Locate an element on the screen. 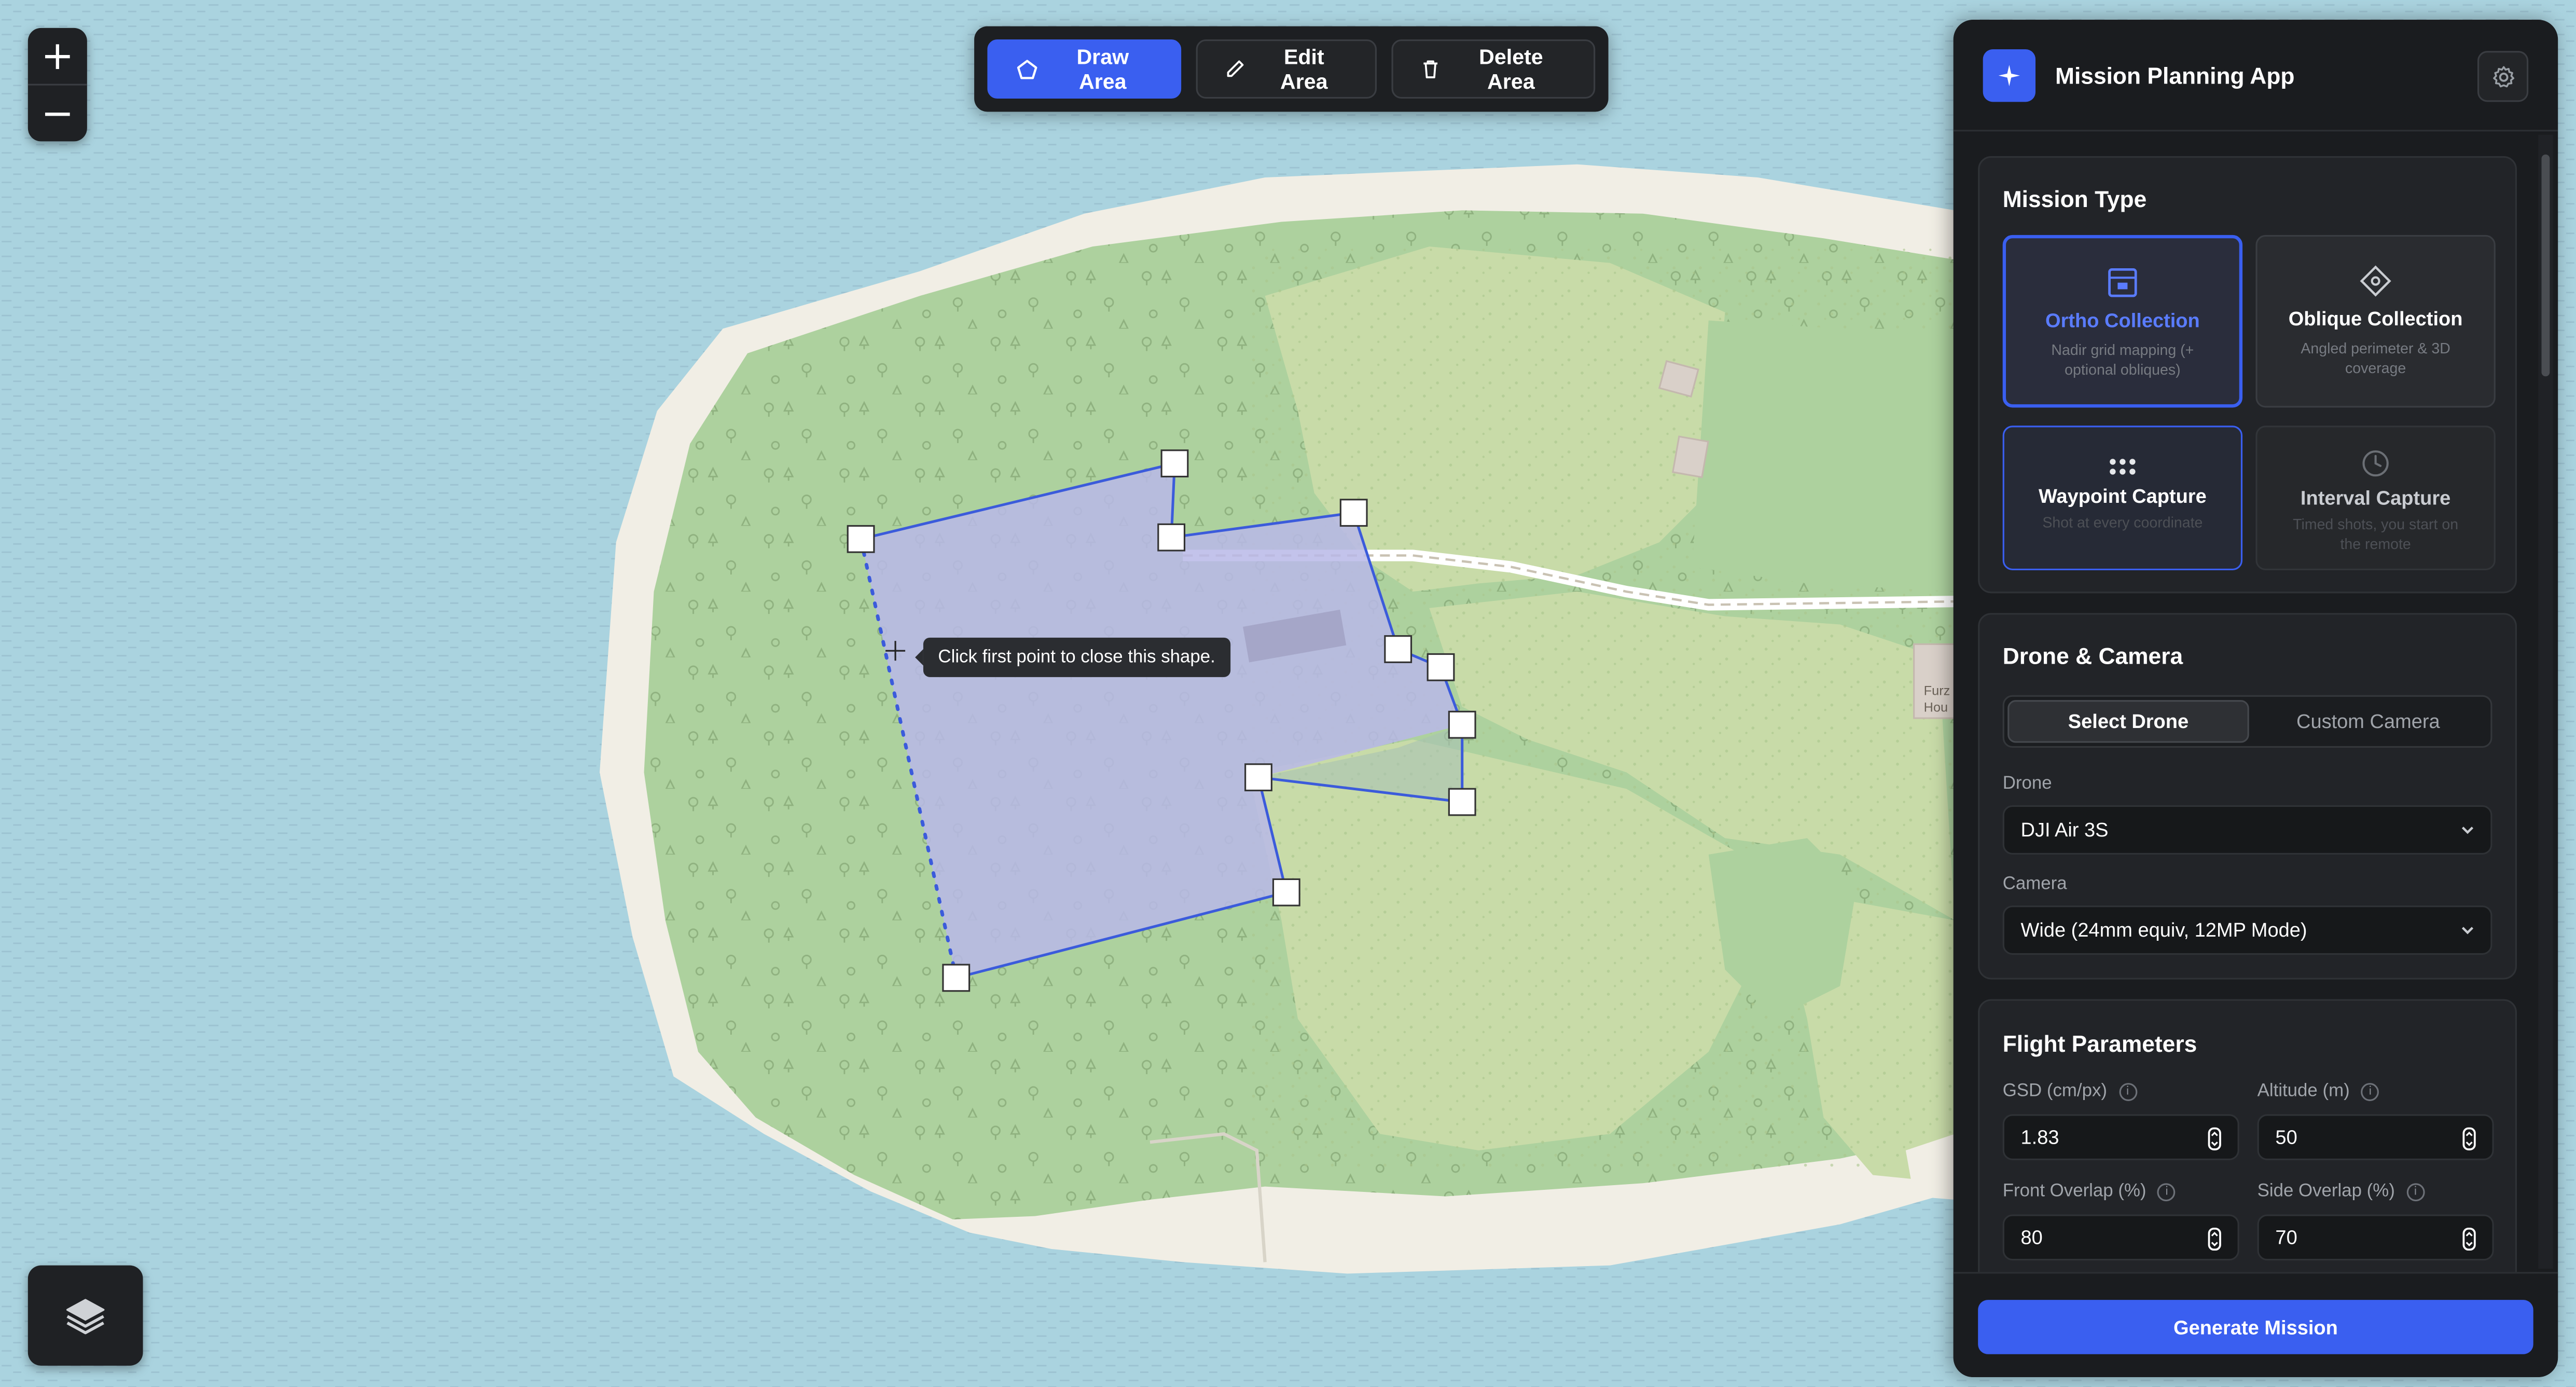  app-title: Mission Planning App is located at coordinates (2175, 74).